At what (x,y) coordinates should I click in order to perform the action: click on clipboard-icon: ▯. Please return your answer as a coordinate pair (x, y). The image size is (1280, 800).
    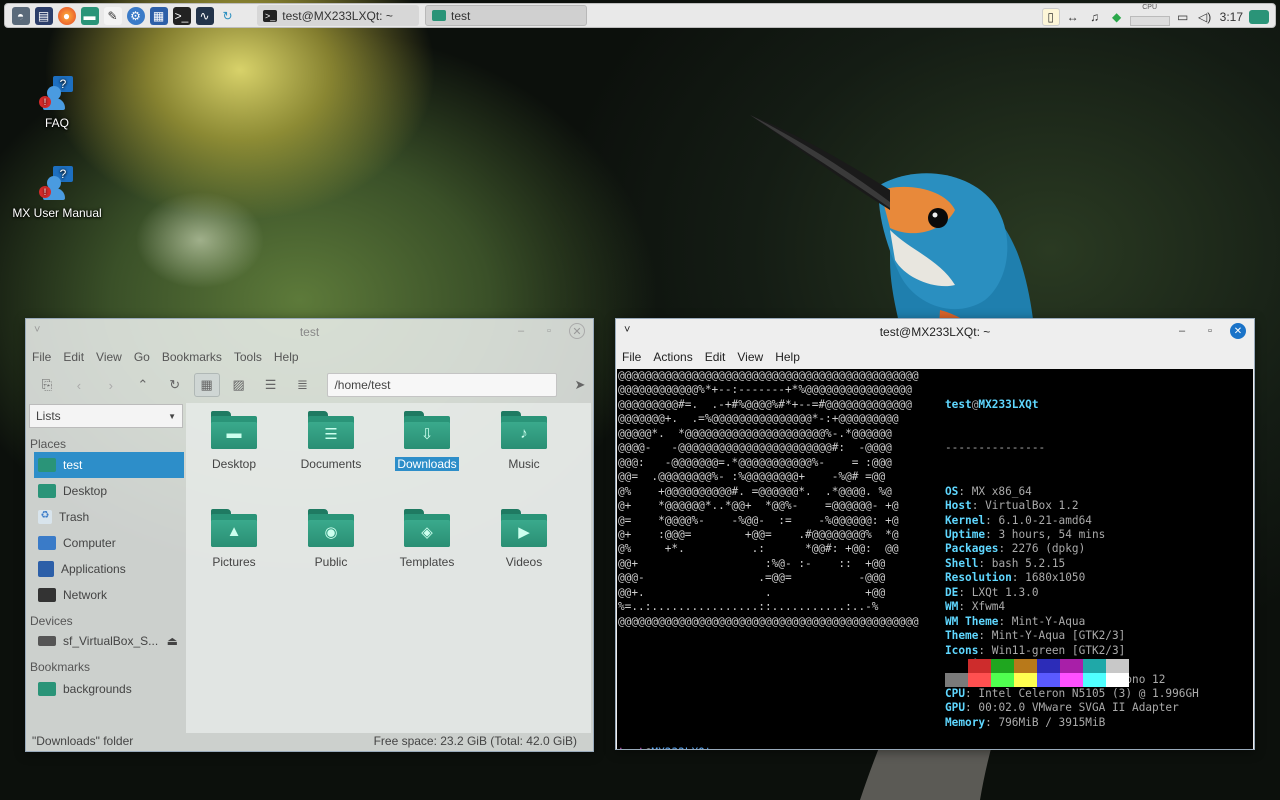
    Looking at the image, I should click on (1050, 16).